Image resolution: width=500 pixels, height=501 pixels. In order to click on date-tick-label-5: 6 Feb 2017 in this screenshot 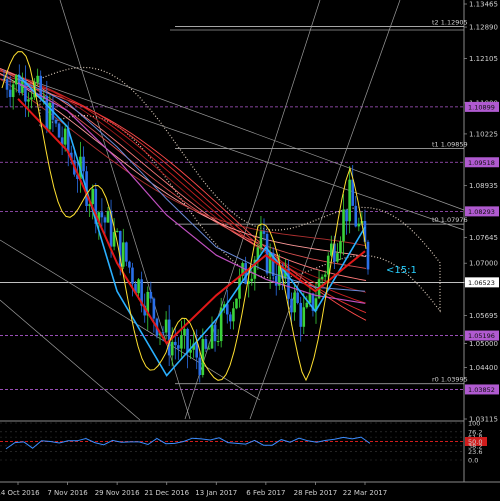, I will do `click(265, 493)`.